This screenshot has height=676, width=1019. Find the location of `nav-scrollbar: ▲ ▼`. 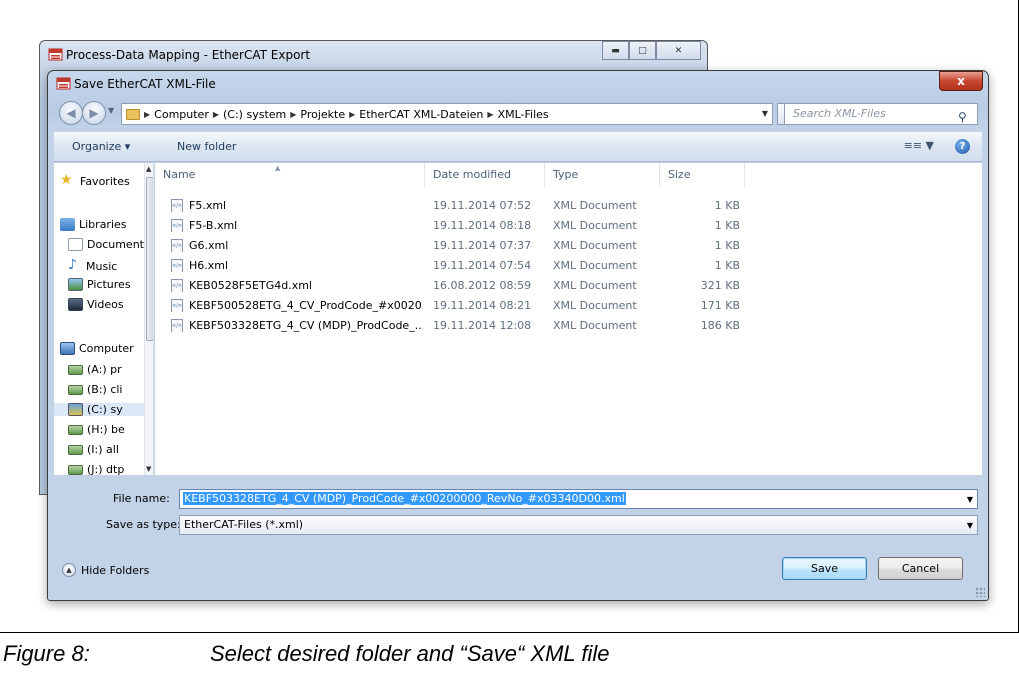

nav-scrollbar: ▲ ▼ is located at coordinates (148, 319).